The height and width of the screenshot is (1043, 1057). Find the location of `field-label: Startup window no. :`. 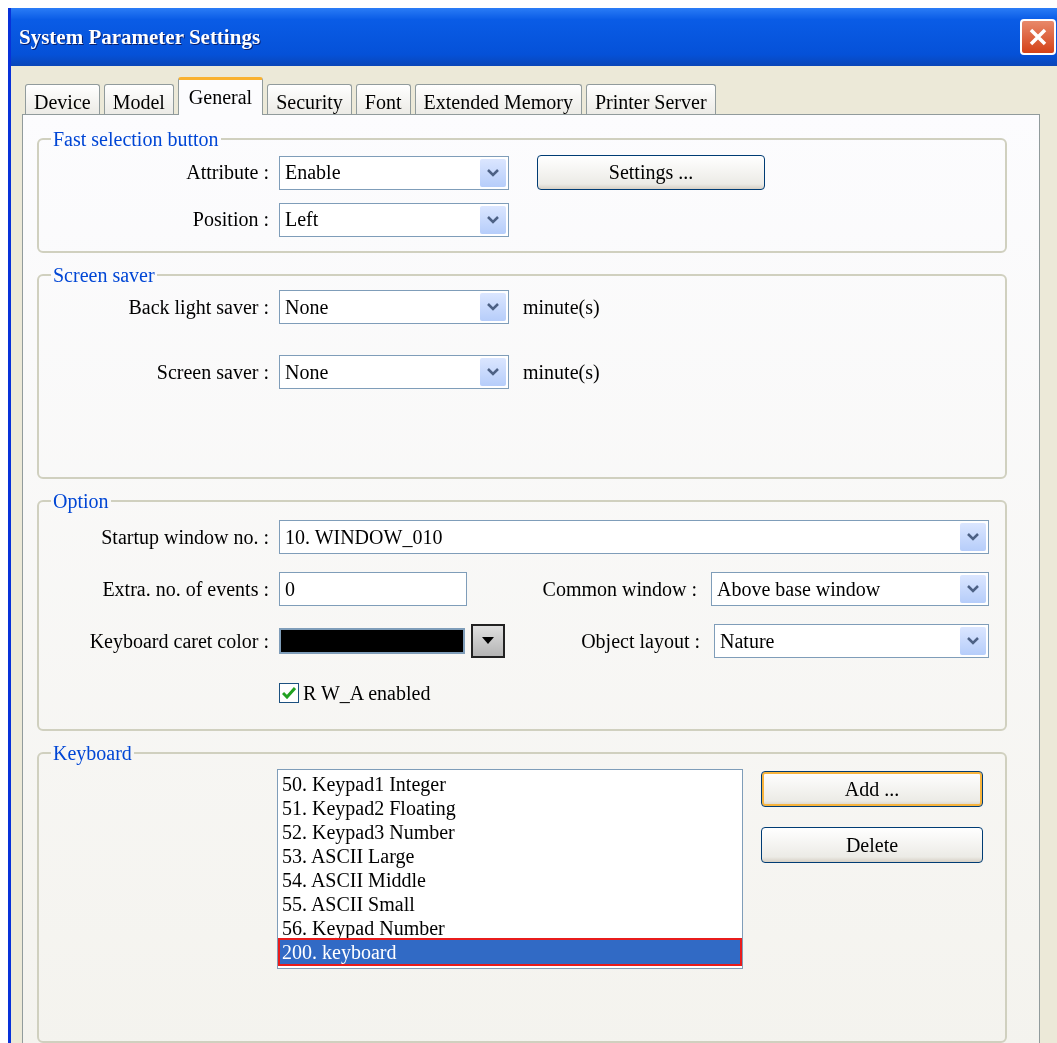

field-label: Startup window no. : is located at coordinates (184, 537).